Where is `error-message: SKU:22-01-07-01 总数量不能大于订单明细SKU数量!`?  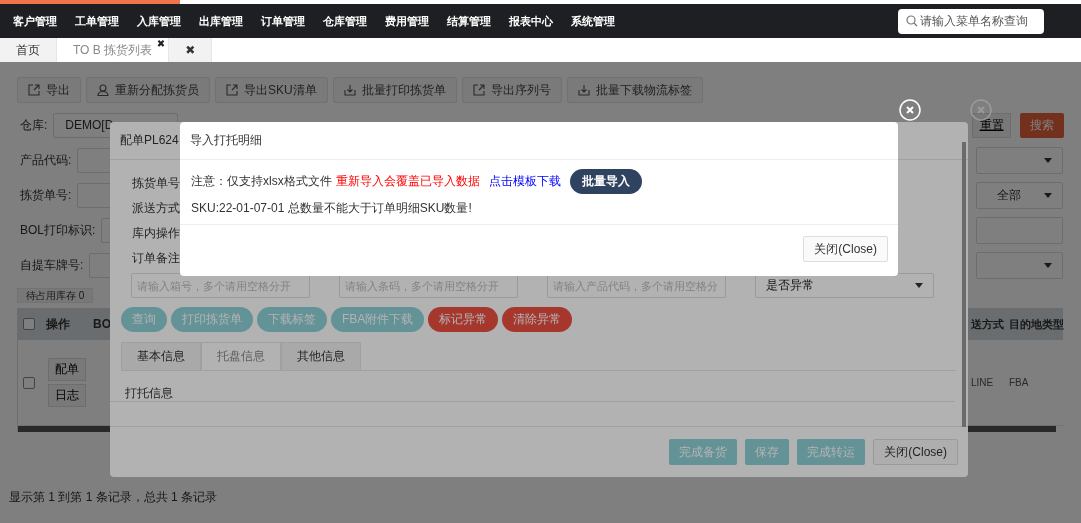 error-message: SKU:22-01-07-01 总数量不能大于订单明细SKU数量! is located at coordinates (332, 208).